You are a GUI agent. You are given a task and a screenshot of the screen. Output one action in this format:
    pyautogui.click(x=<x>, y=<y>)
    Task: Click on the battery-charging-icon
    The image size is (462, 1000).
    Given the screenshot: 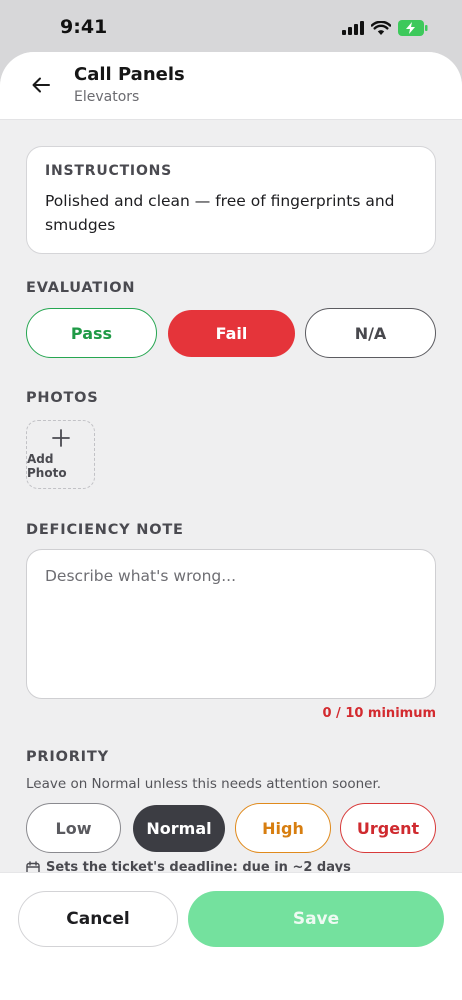 What is the action you would take?
    pyautogui.click(x=413, y=28)
    